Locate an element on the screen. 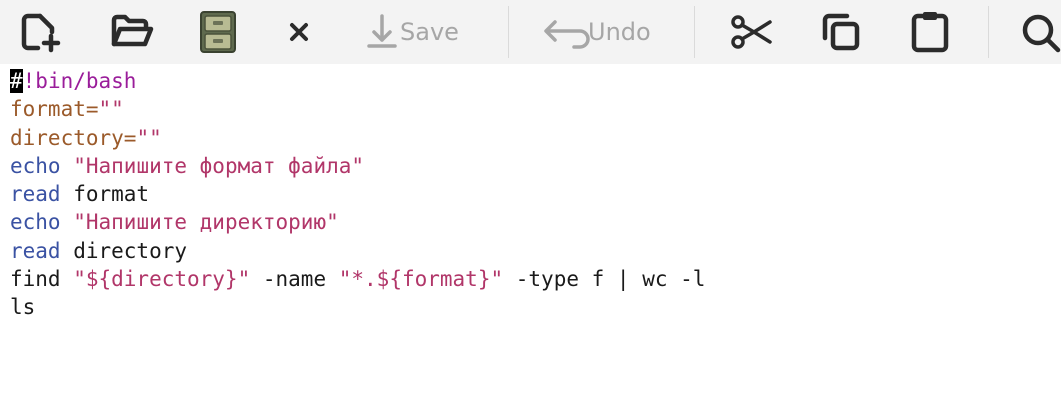 This screenshot has height=400, width=1061. plain-token: directory is located at coordinates (124, 250).